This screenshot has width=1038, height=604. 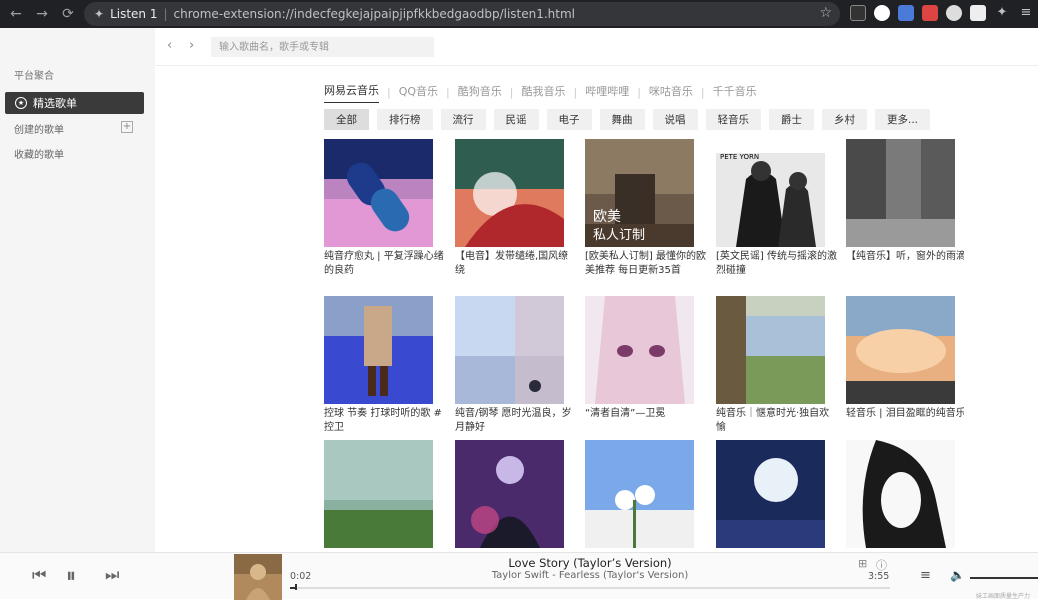 I want to click on bookmark-star-icon: ☆, so click(x=825, y=13).